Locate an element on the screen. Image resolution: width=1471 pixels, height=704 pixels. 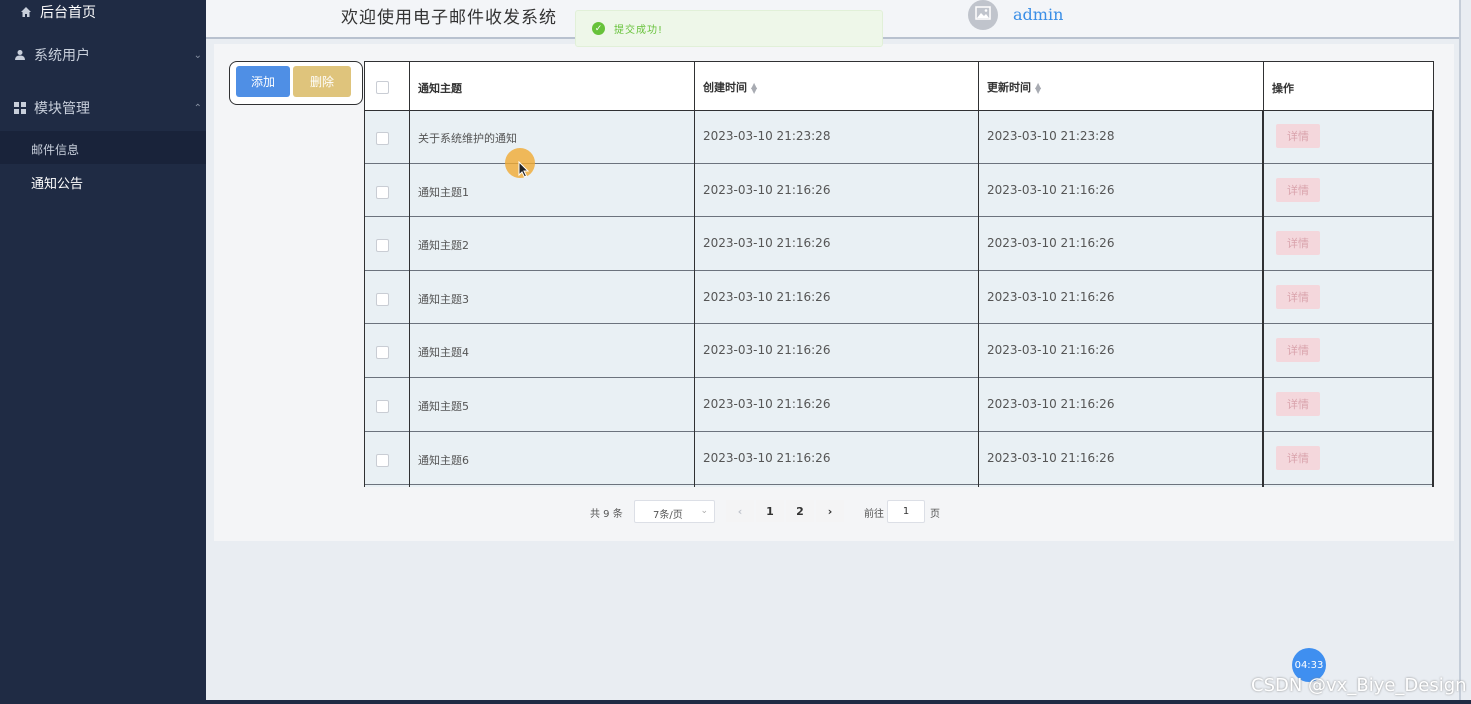
sidebar-subitem-mail: 邮件信息 is located at coordinates (55, 149).